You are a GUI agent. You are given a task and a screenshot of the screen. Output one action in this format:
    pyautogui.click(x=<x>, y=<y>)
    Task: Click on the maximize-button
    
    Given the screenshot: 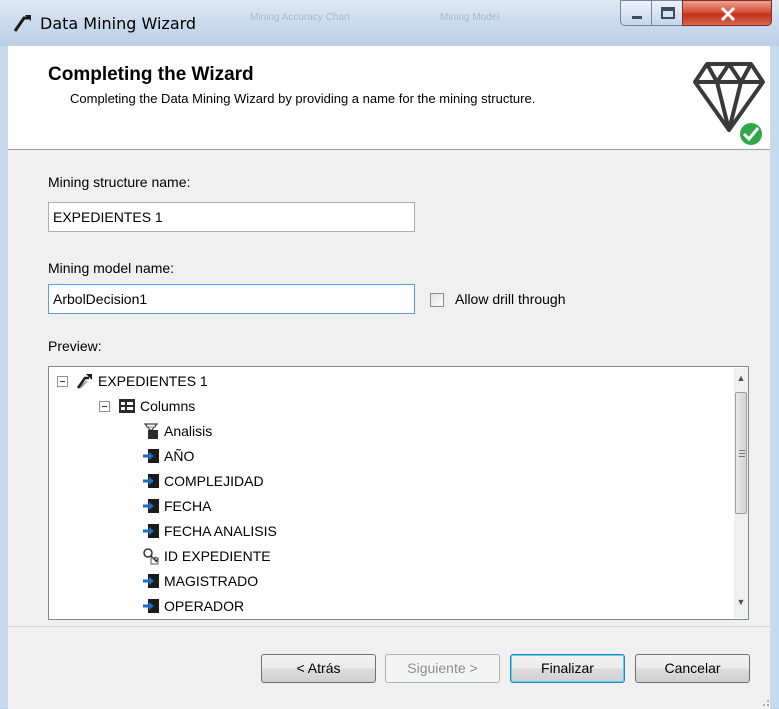 What is the action you would take?
    pyautogui.click(x=667, y=13)
    